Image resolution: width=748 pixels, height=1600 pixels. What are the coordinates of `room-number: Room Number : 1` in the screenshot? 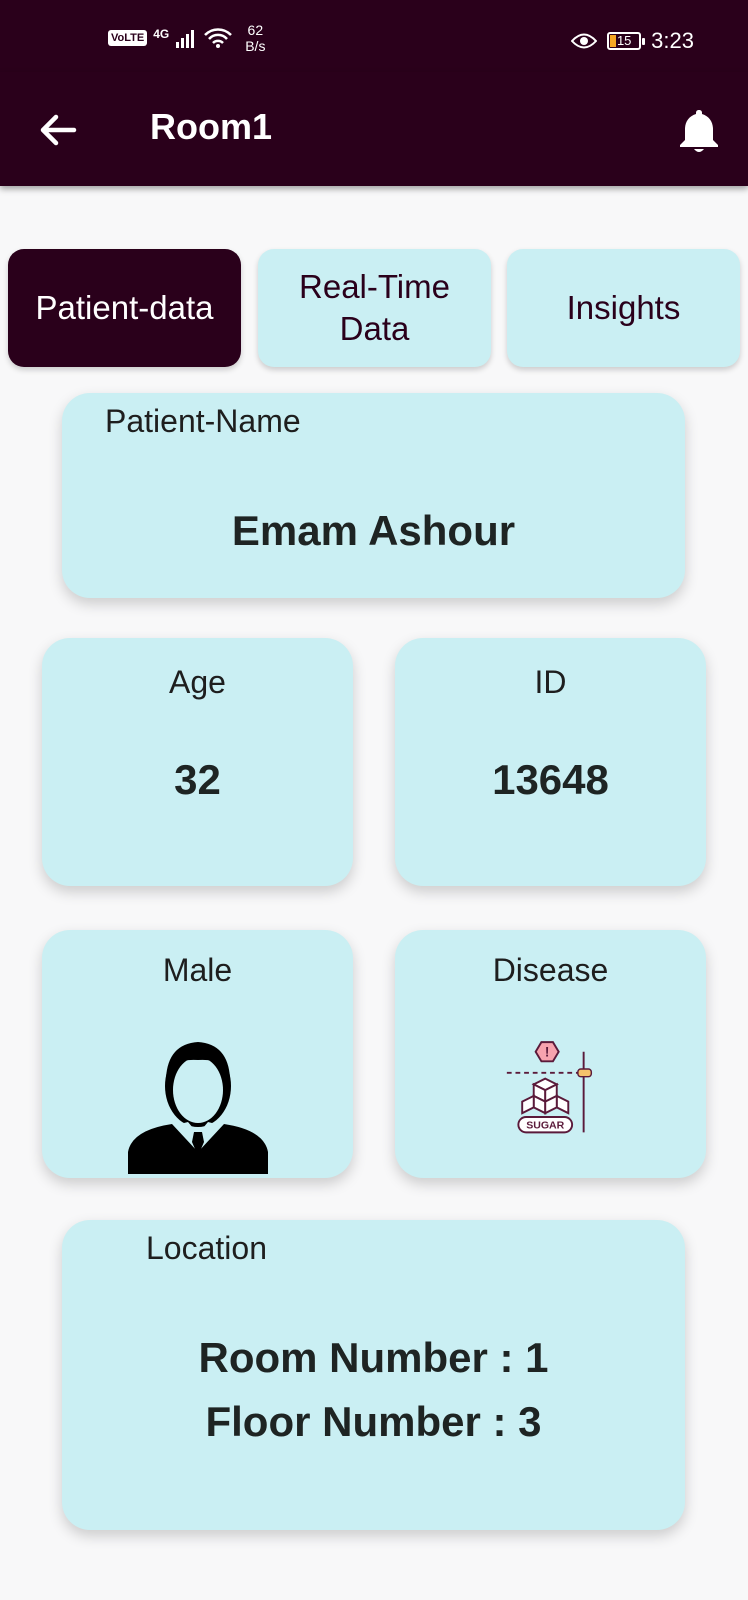 It's located at (373, 1357).